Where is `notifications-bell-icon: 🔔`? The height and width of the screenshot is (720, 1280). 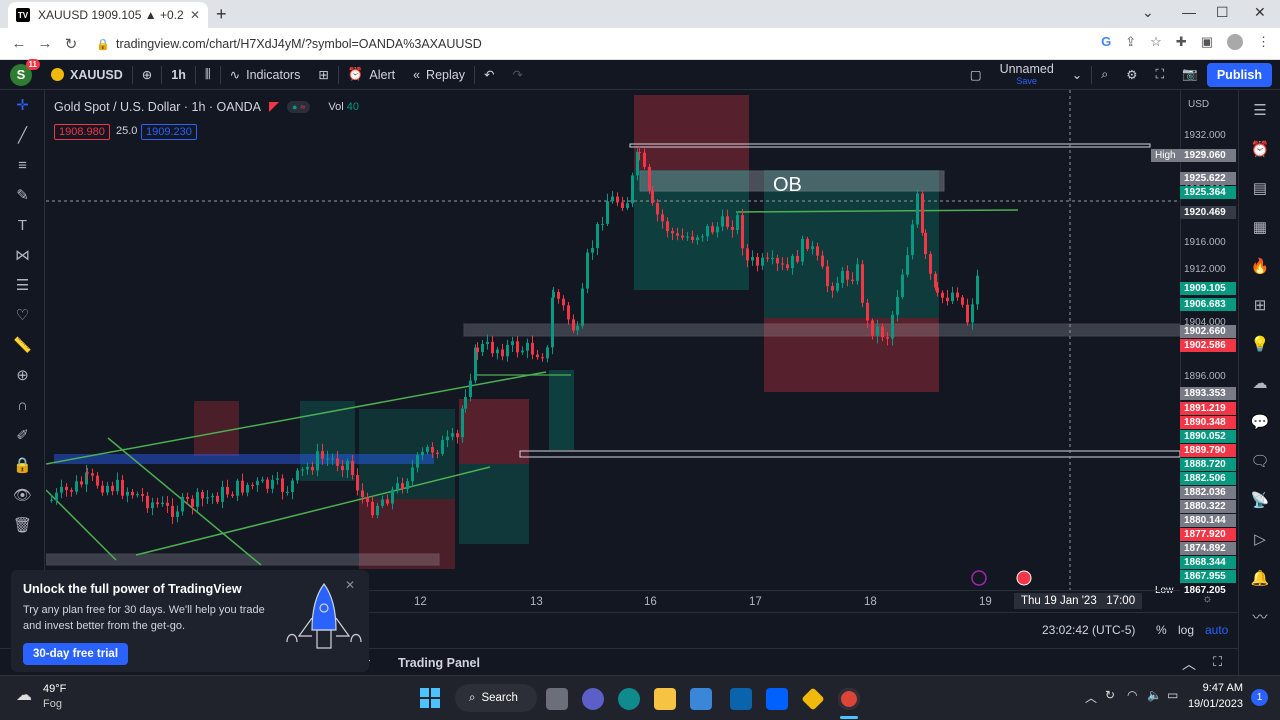 notifications-bell-icon: 🔔 is located at coordinates (1259, 577).